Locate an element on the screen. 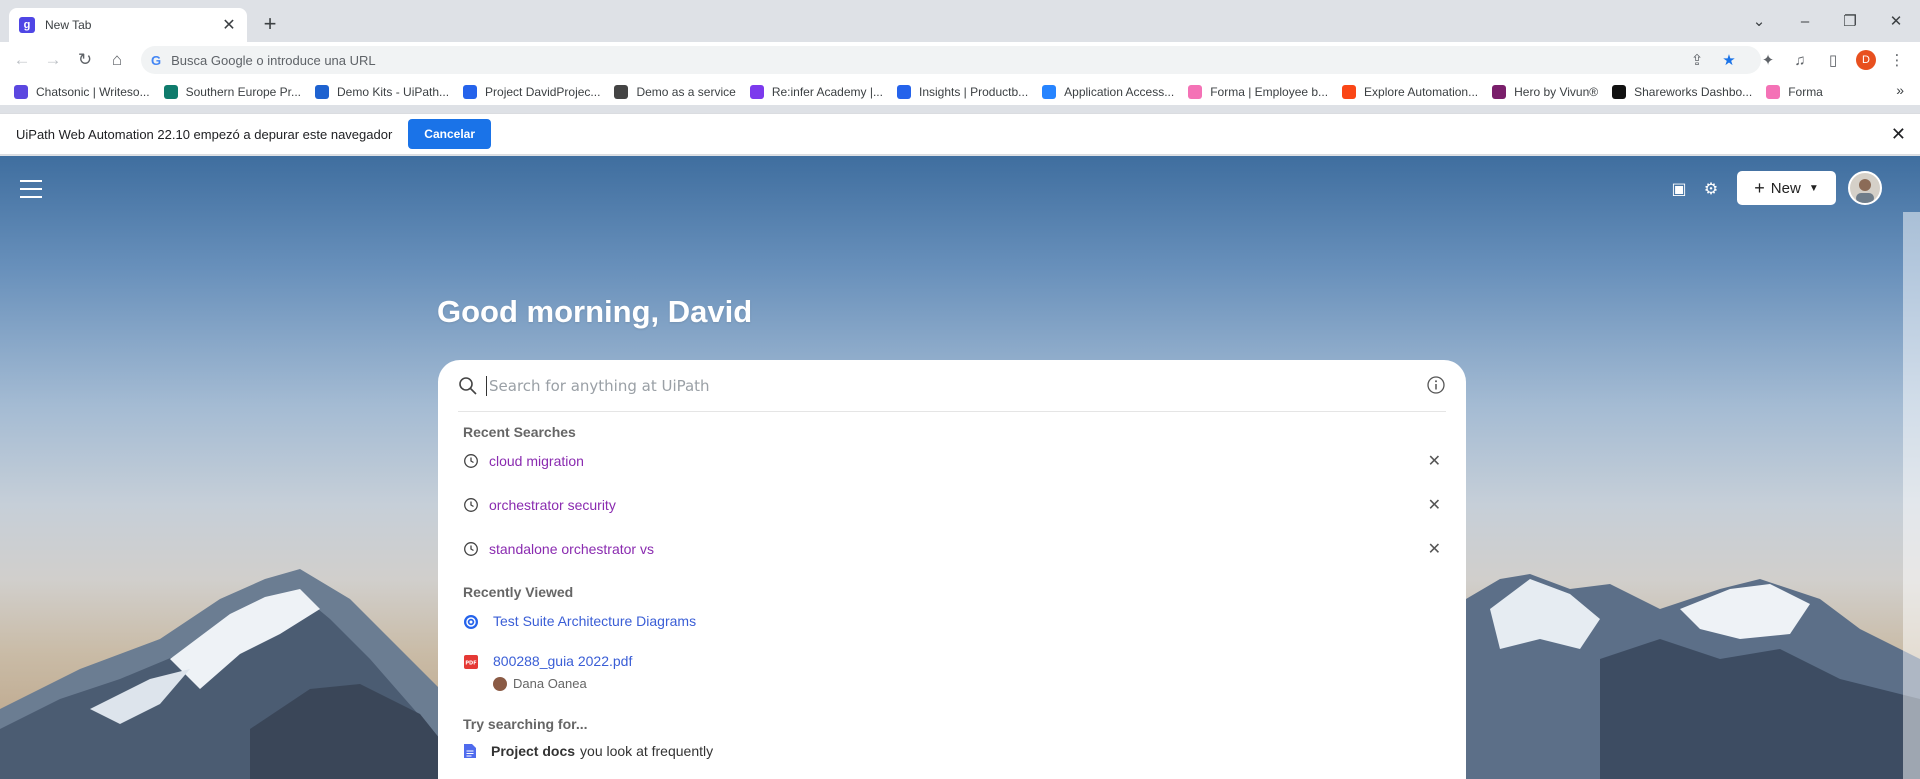  bookmark-label: Demo as a service is located at coordinates (686, 91).